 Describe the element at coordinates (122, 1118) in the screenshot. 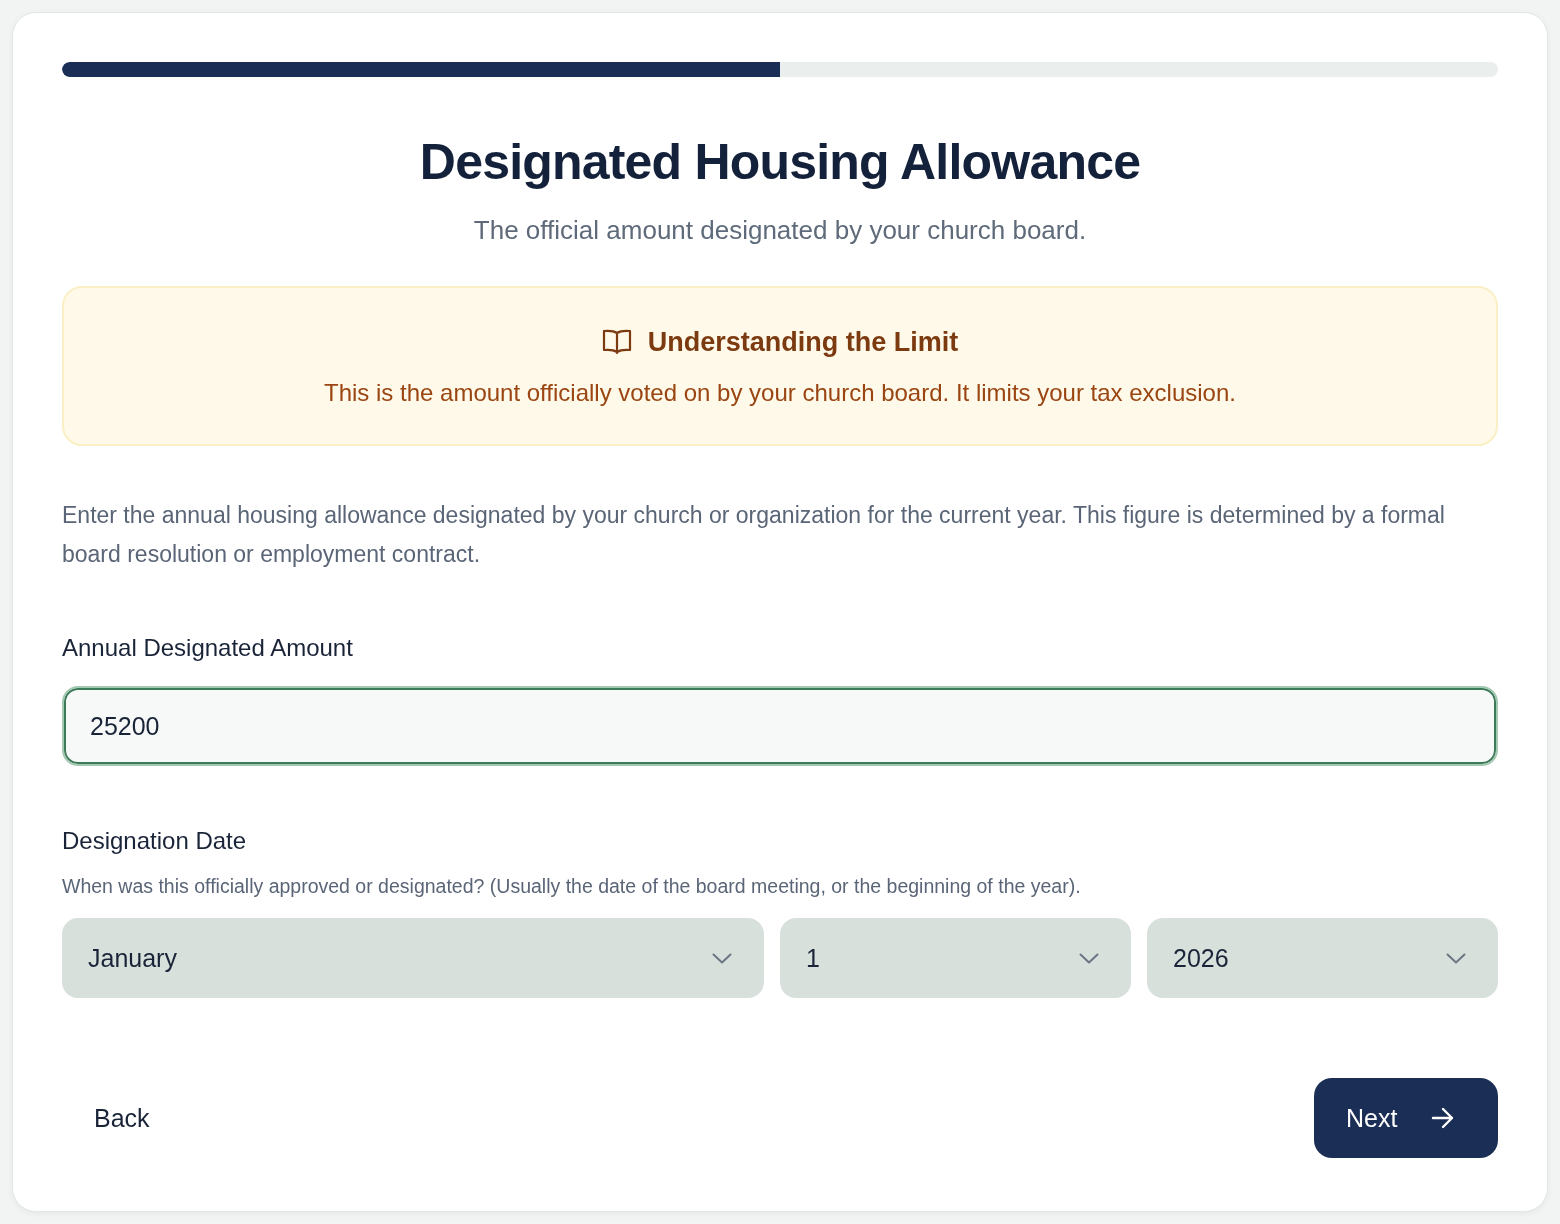

I see `back-button: Back` at that location.